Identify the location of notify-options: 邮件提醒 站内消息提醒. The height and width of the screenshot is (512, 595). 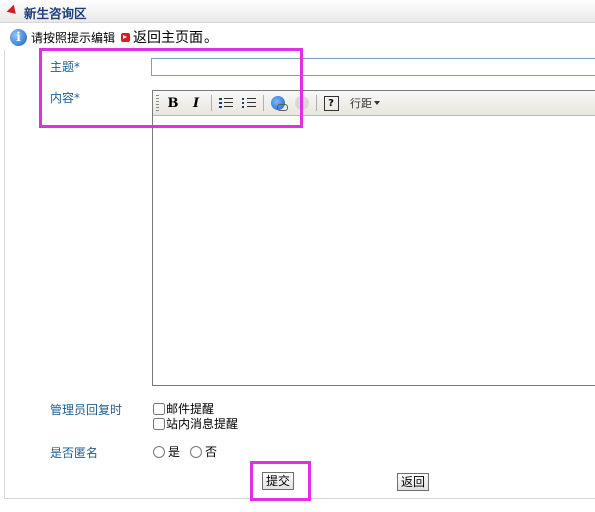
(195, 416).